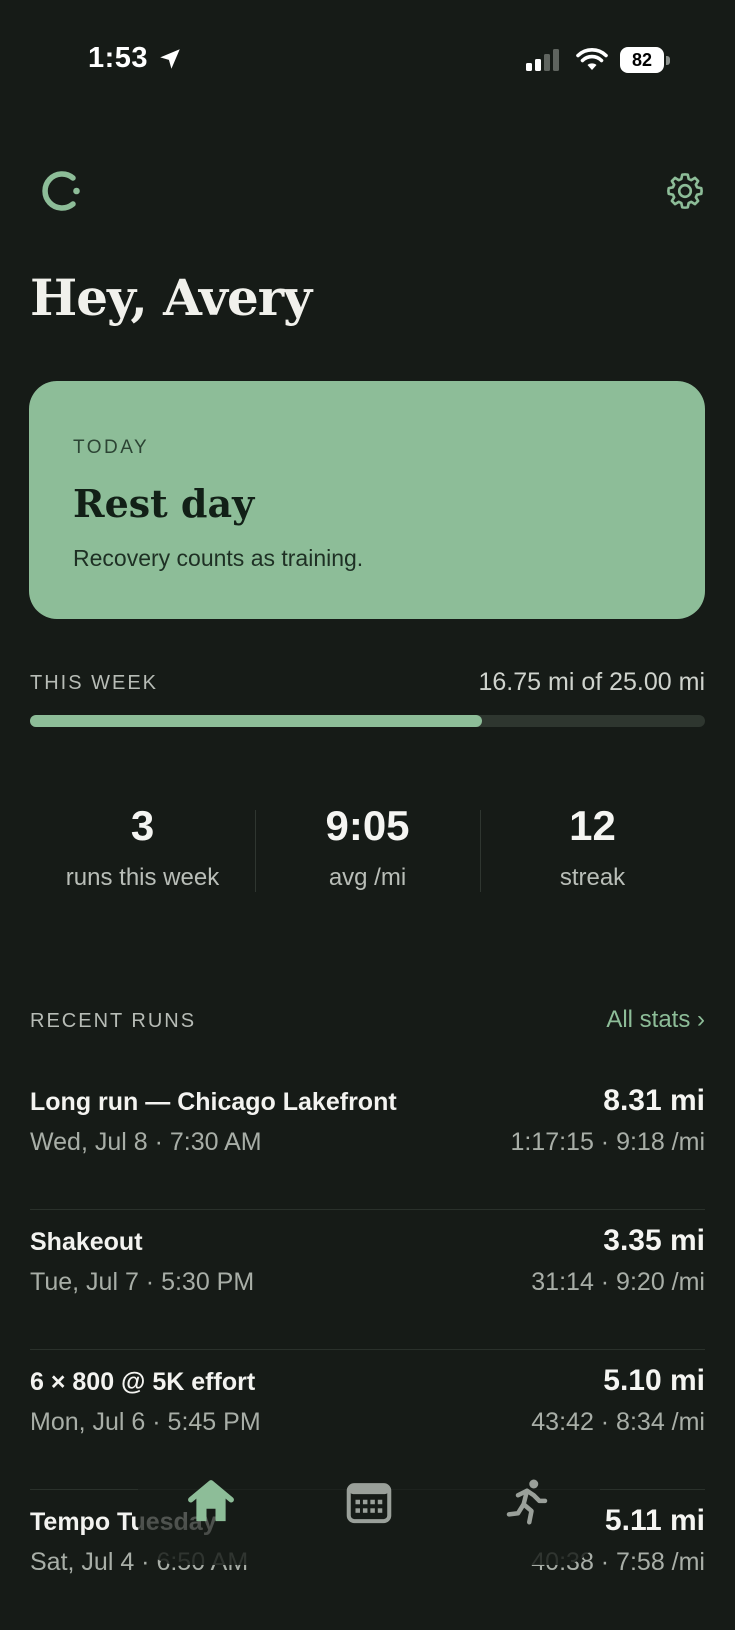 Image resolution: width=735 pixels, height=1630 pixels. I want to click on run-title: 6 × 800 @ 5K effort, so click(143, 1382).